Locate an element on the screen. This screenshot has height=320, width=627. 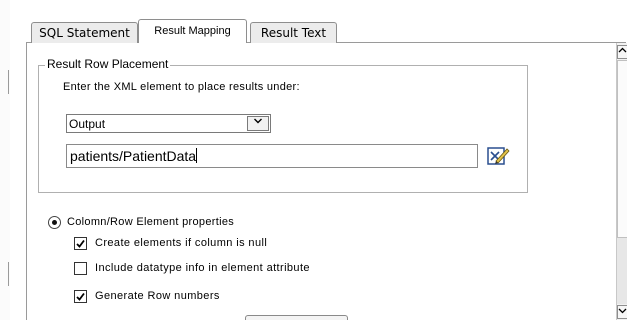
element-properties-radio is located at coordinates (54, 222).